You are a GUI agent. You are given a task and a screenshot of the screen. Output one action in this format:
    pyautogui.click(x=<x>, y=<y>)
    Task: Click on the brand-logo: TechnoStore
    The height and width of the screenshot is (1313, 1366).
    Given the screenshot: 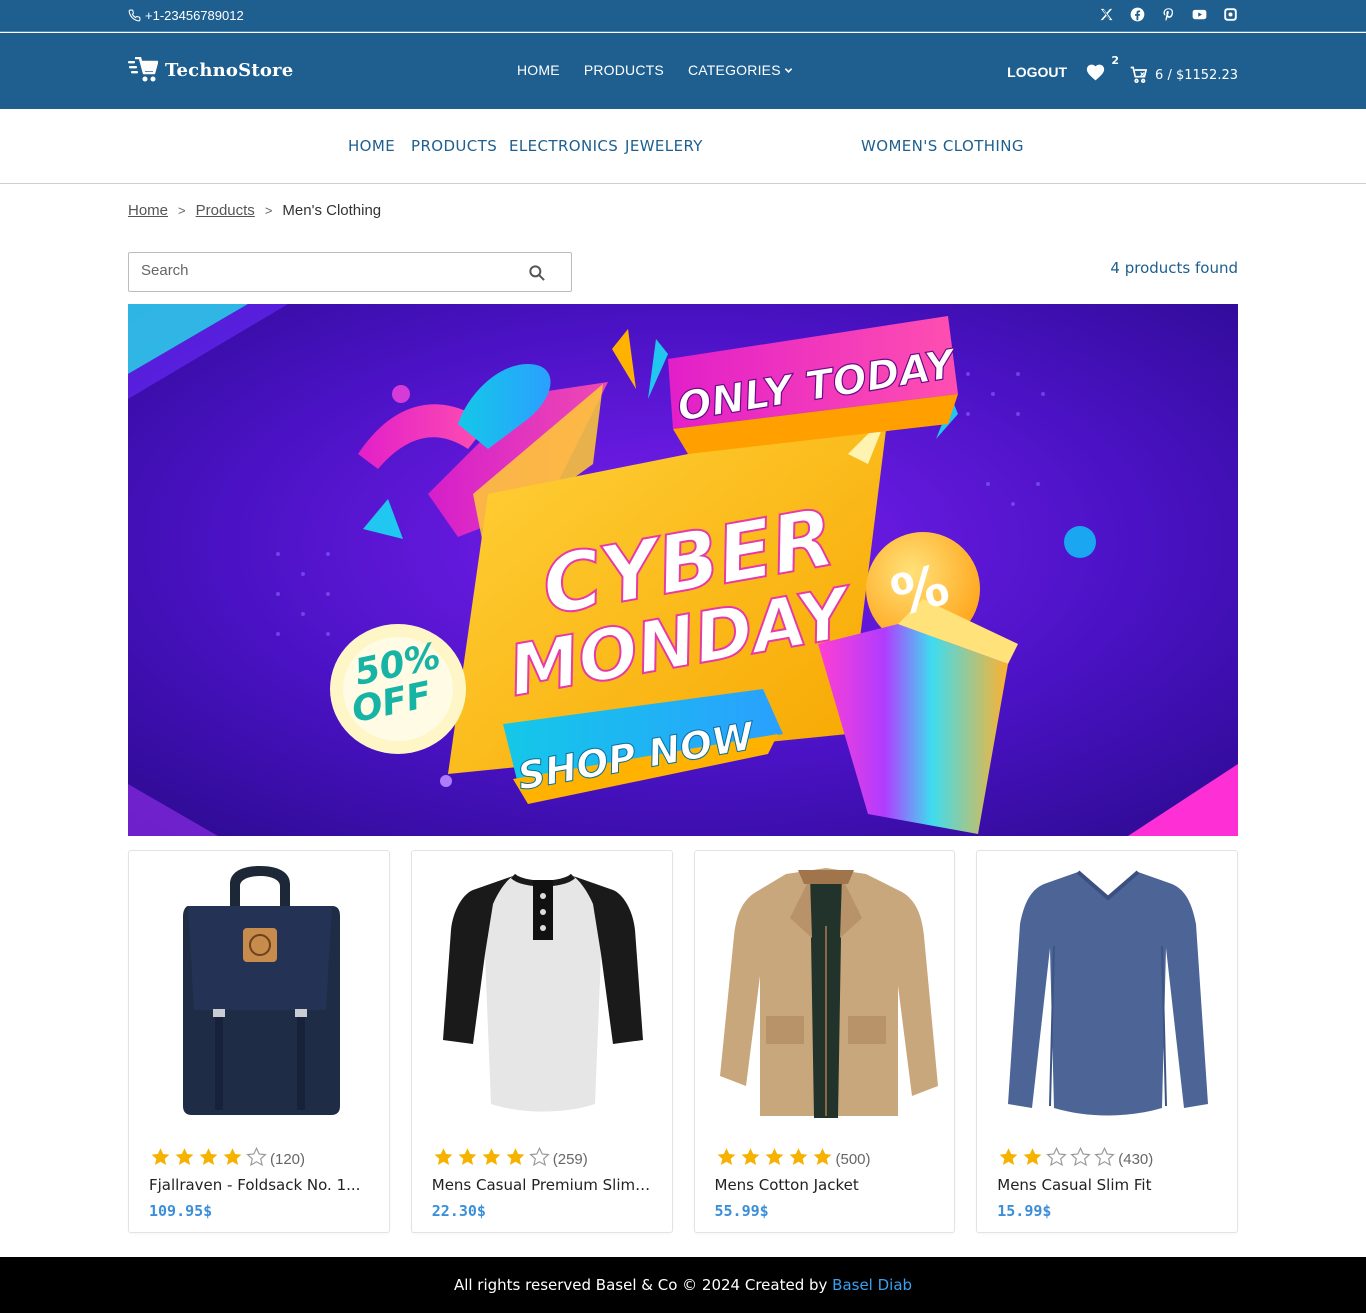 What is the action you would take?
    pyautogui.click(x=210, y=70)
    